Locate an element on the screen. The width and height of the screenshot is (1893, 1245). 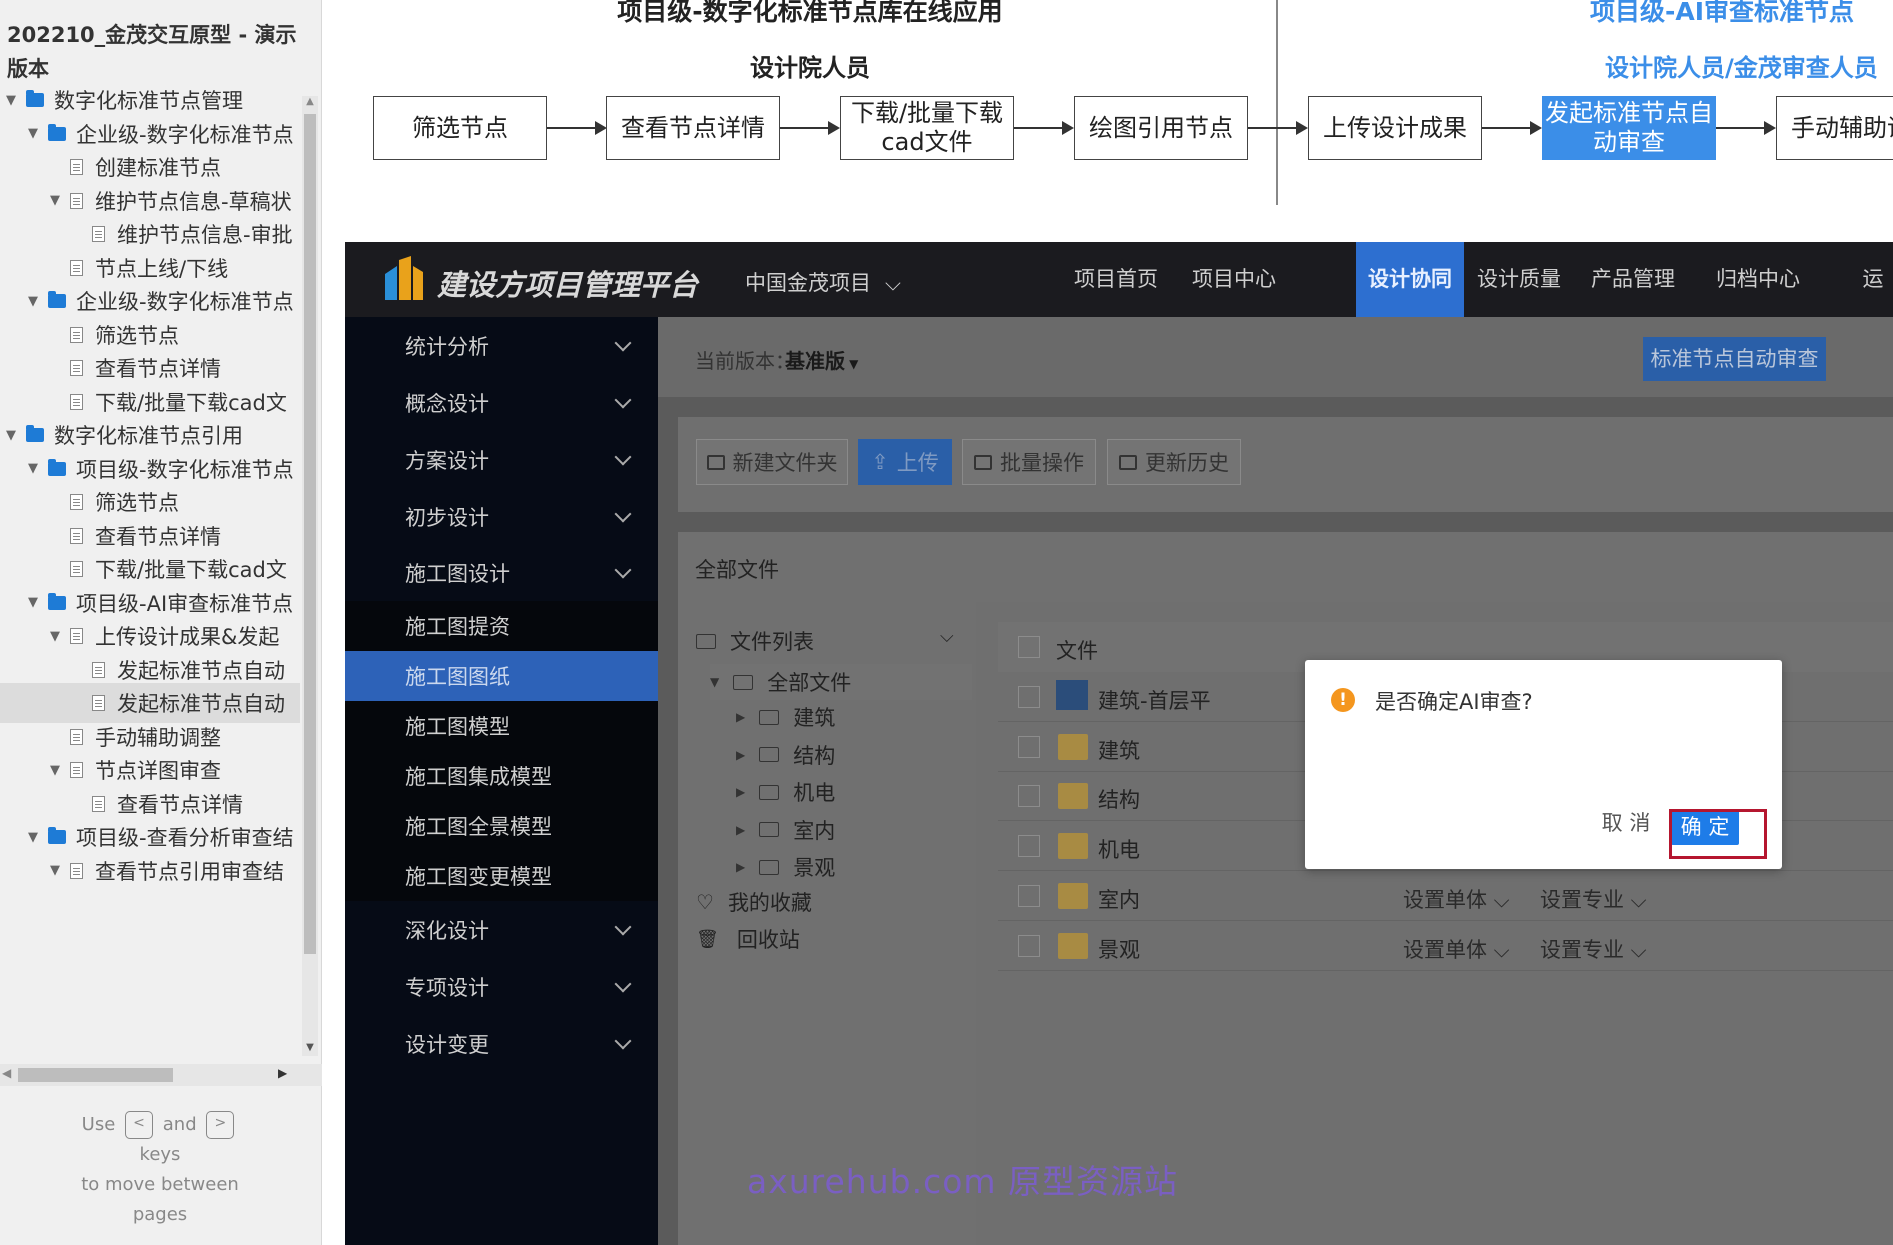
table-row: 景观 设置单体 ⌵ 设置专业 ⌵ is located at coordinates (1445, 946).